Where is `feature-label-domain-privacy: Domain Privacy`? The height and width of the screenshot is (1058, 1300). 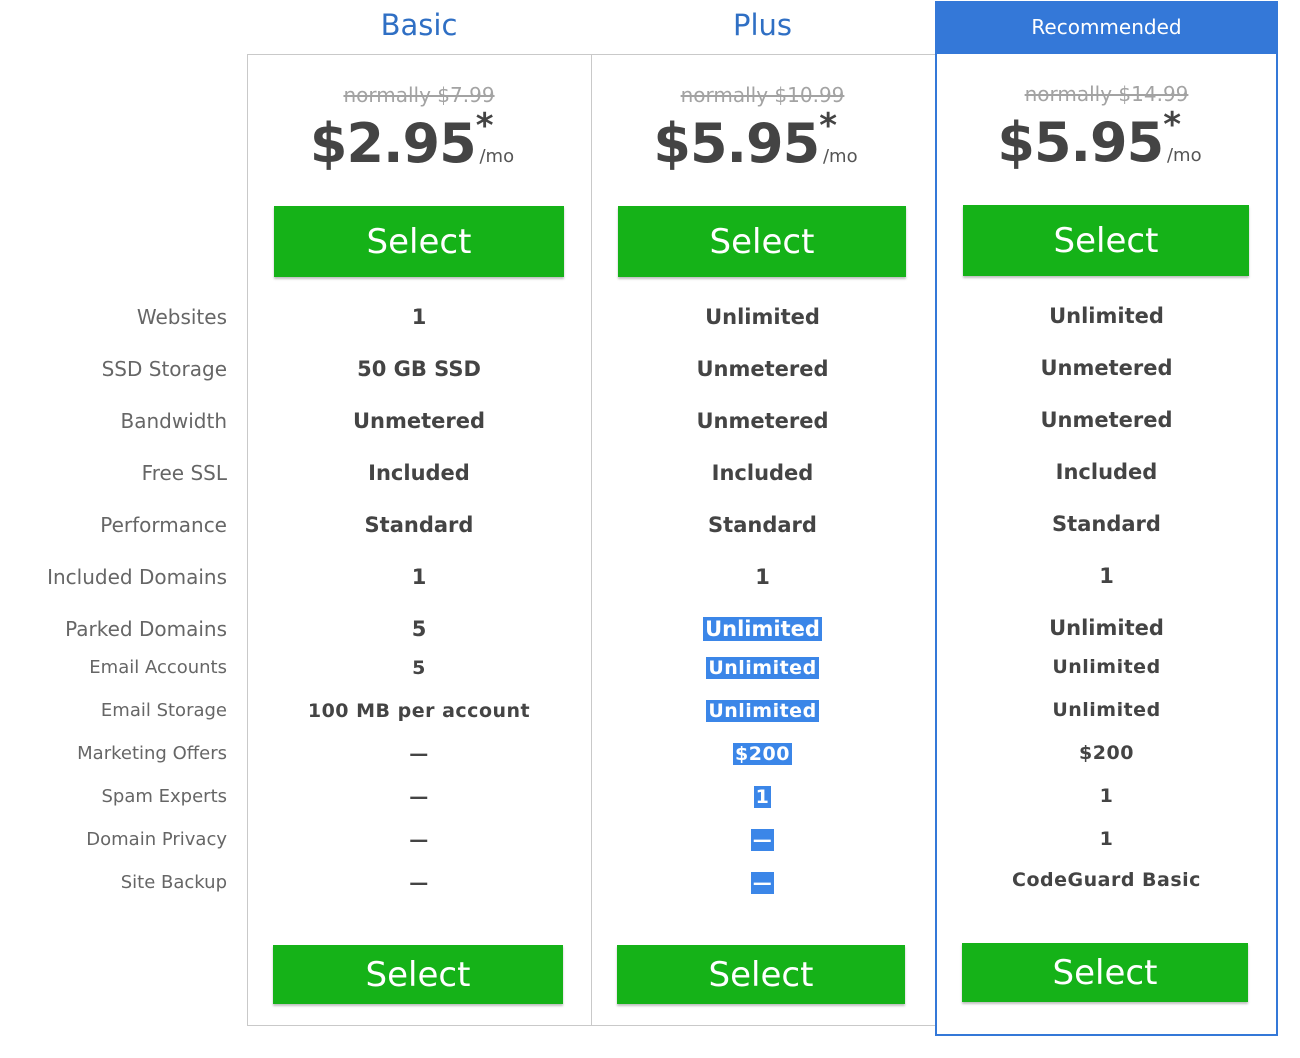 feature-label-domain-privacy: Domain Privacy is located at coordinates (156, 839).